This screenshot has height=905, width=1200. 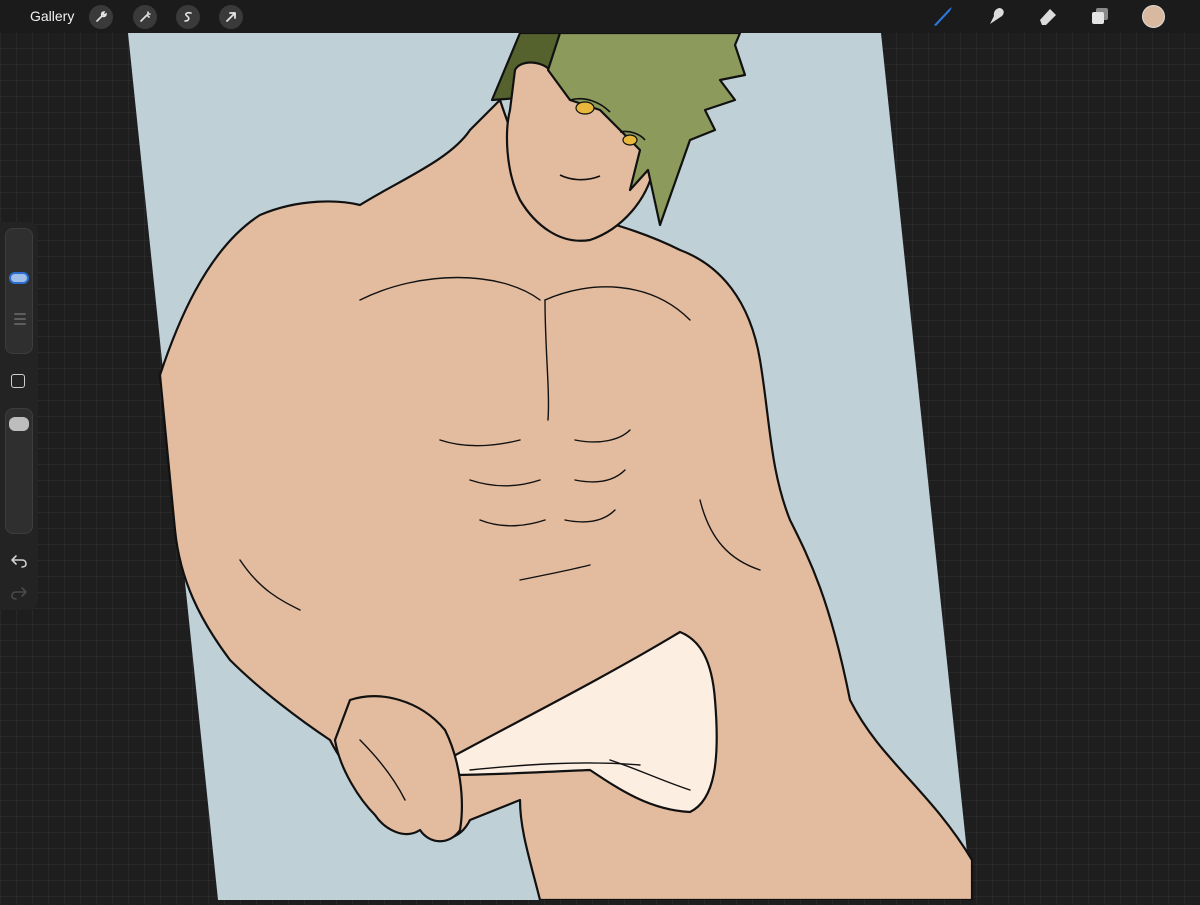 What do you see at coordinates (600, 16) in the screenshot?
I see `top-toolbar: Gallery` at bounding box center [600, 16].